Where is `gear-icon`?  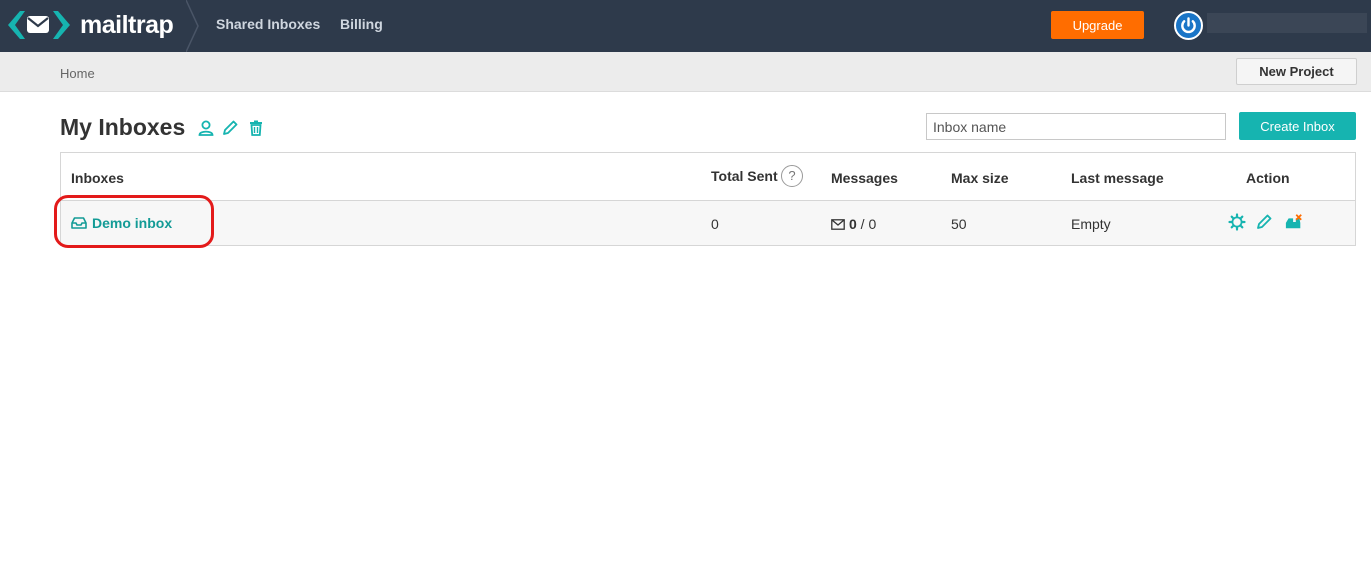 gear-icon is located at coordinates (1237, 222).